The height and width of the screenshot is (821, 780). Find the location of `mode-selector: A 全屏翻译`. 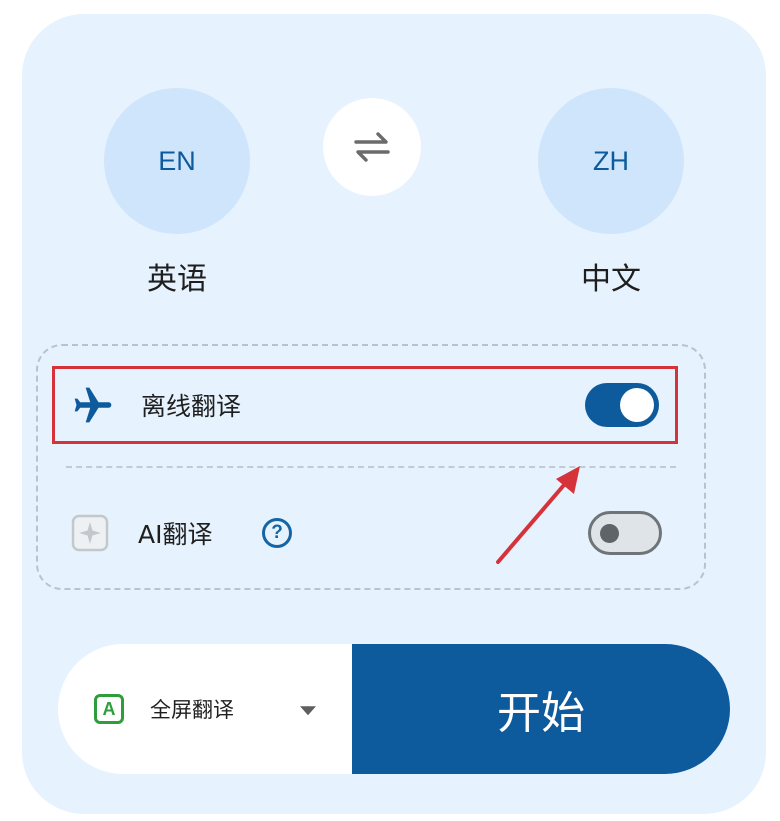

mode-selector: A 全屏翻译 is located at coordinates (216, 709).